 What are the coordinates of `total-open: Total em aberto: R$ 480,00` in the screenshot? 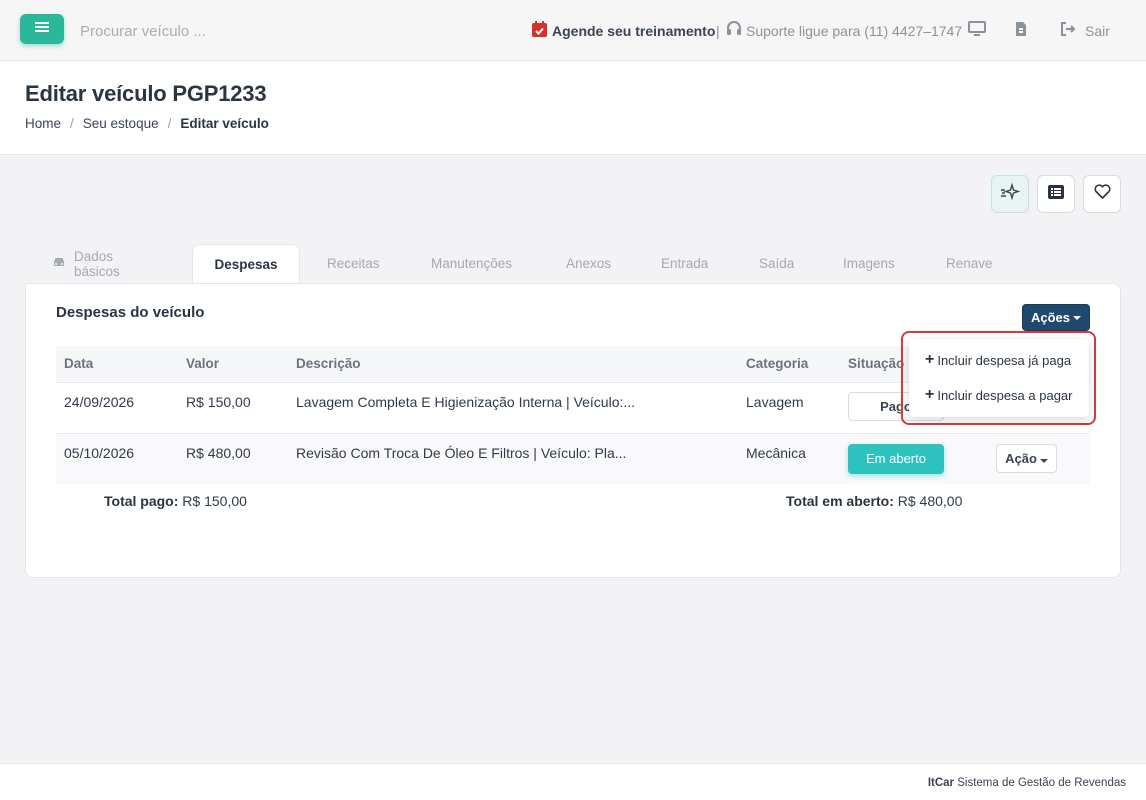 It's located at (874, 501).